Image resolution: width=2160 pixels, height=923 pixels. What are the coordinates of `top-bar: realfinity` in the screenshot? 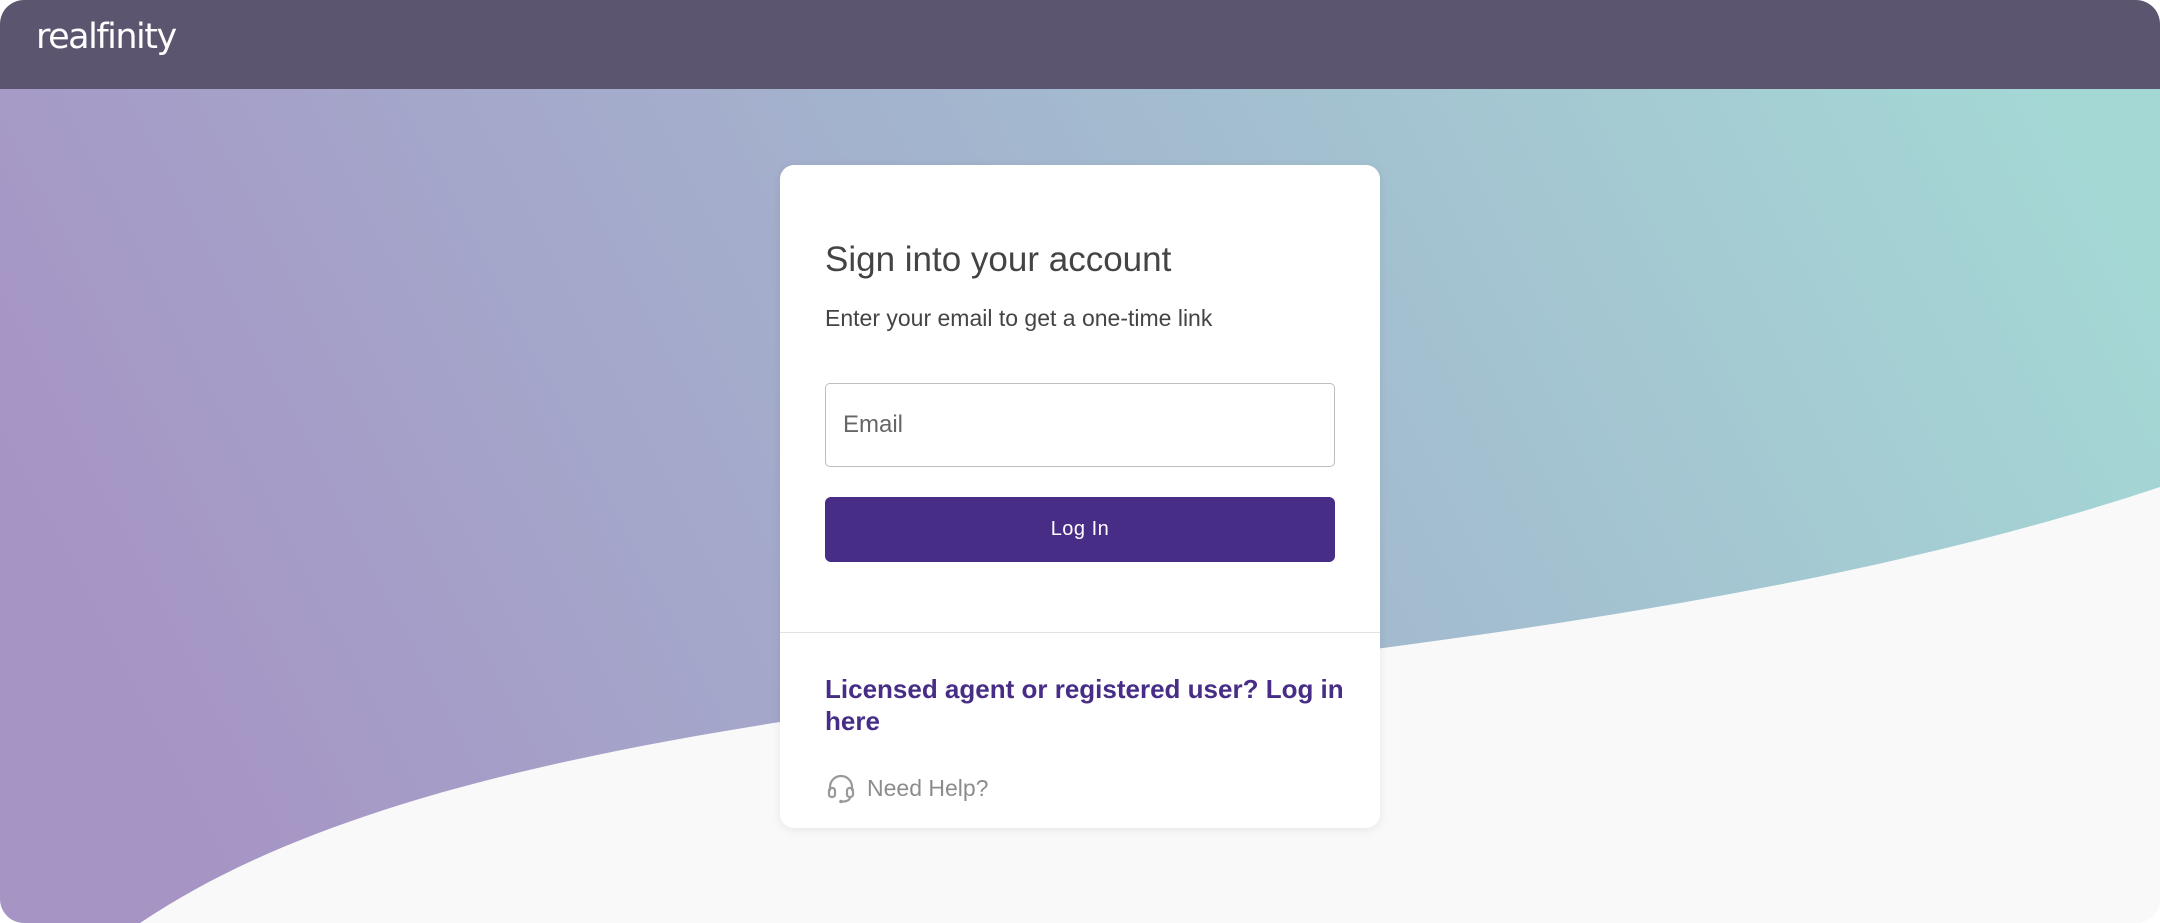 It's located at (1080, 44).